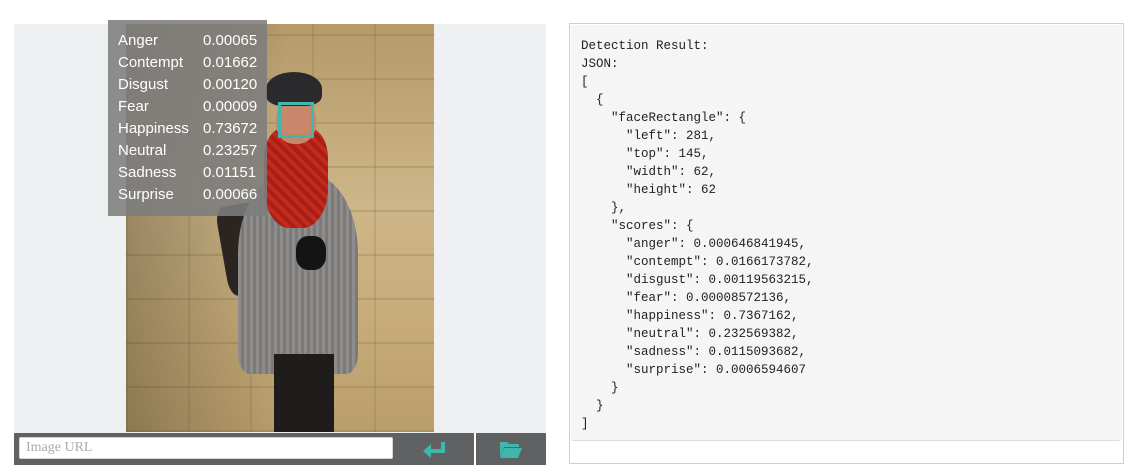  What do you see at coordinates (138, 40) in the screenshot?
I see `score-label: Anger` at bounding box center [138, 40].